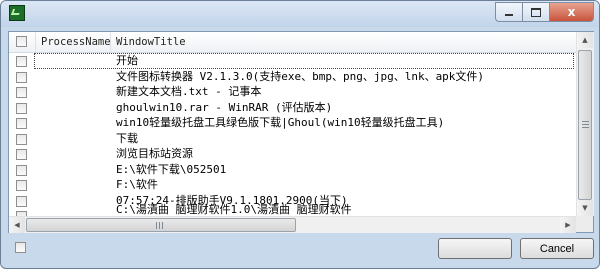 This screenshot has height=269, width=600. Describe the element at coordinates (584, 224) in the screenshot. I see `scrollbar-corner` at that location.